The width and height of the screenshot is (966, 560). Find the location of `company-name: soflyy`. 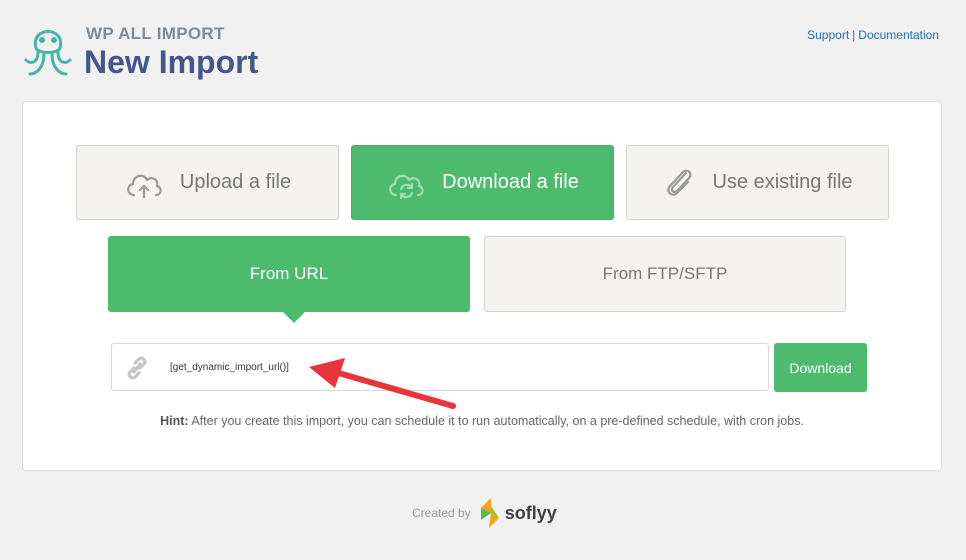

company-name: soflyy is located at coordinates (530, 512).